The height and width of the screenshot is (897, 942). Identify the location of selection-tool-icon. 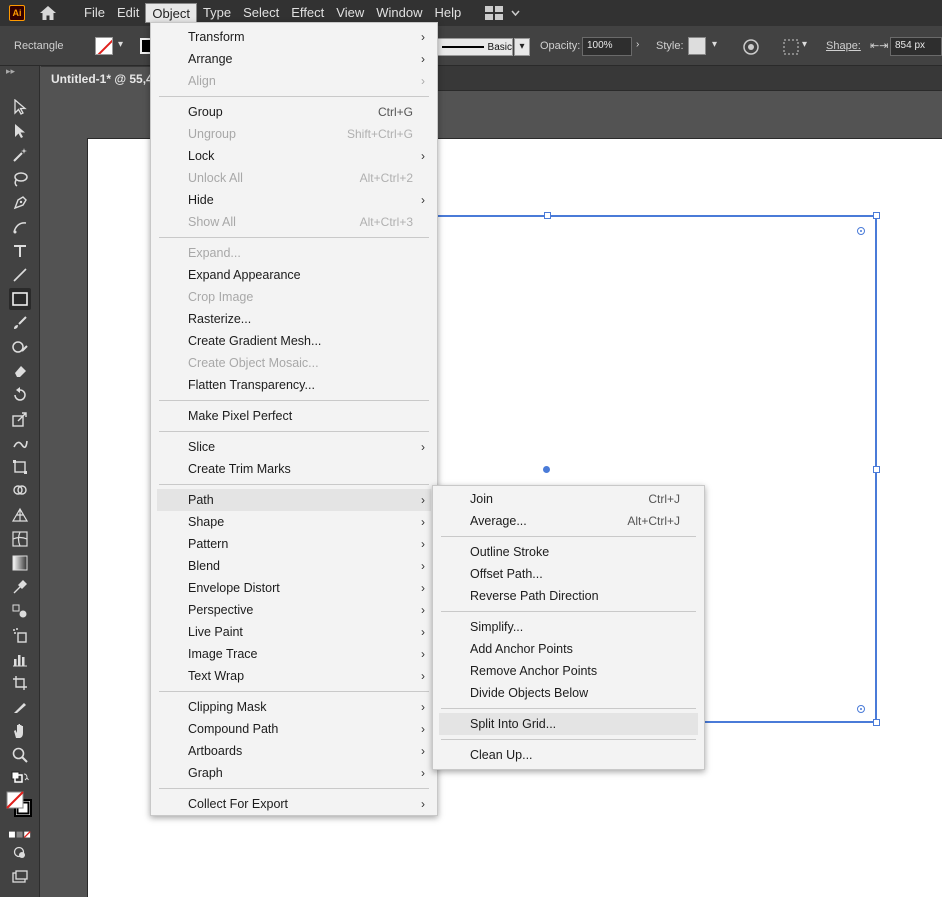
(20, 107).